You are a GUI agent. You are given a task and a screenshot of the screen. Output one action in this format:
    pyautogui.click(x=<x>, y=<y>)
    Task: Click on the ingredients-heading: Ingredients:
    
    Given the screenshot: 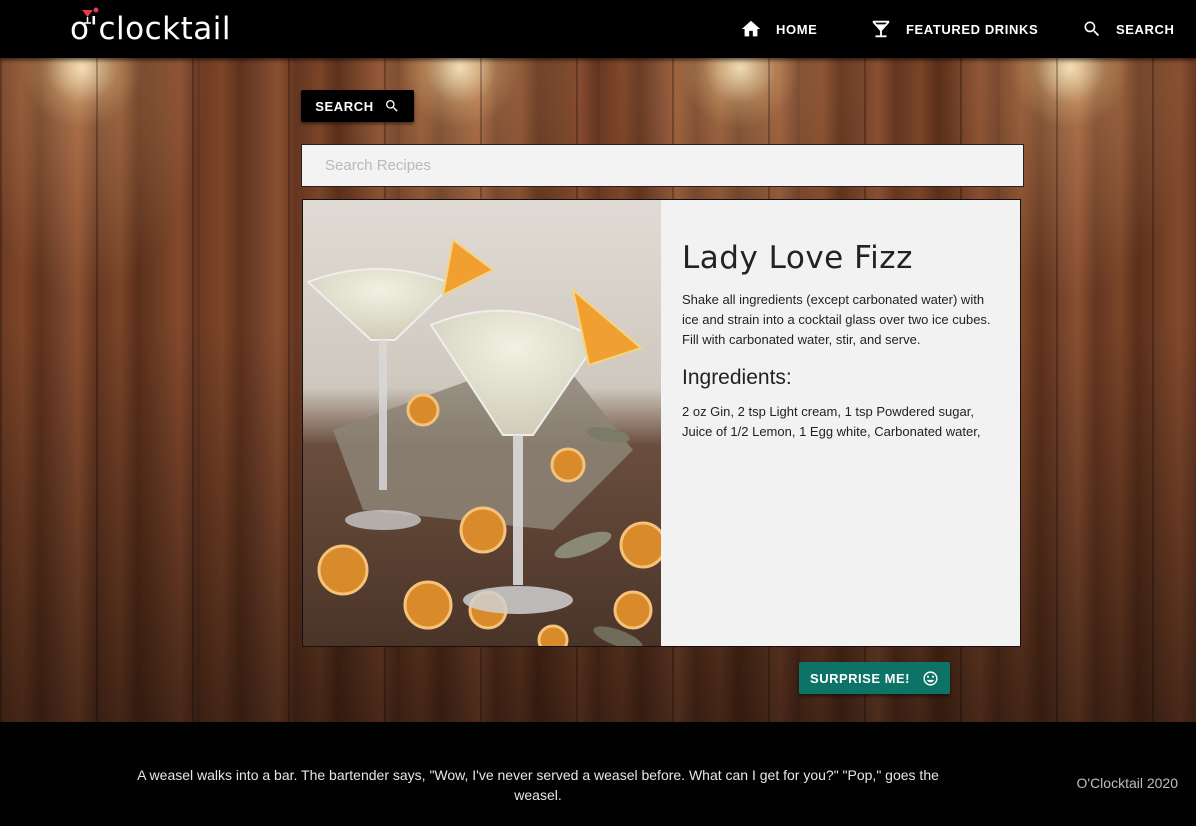 What is the action you would take?
    pyautogui.click(x=737, y=377)
    